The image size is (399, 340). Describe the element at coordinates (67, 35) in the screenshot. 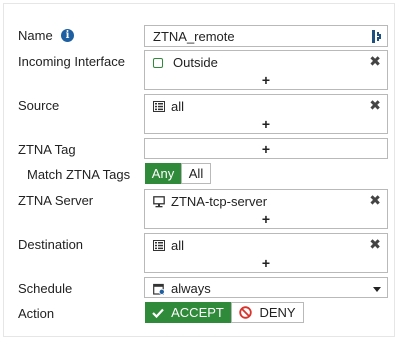

I see `info-icon: i` at that location.